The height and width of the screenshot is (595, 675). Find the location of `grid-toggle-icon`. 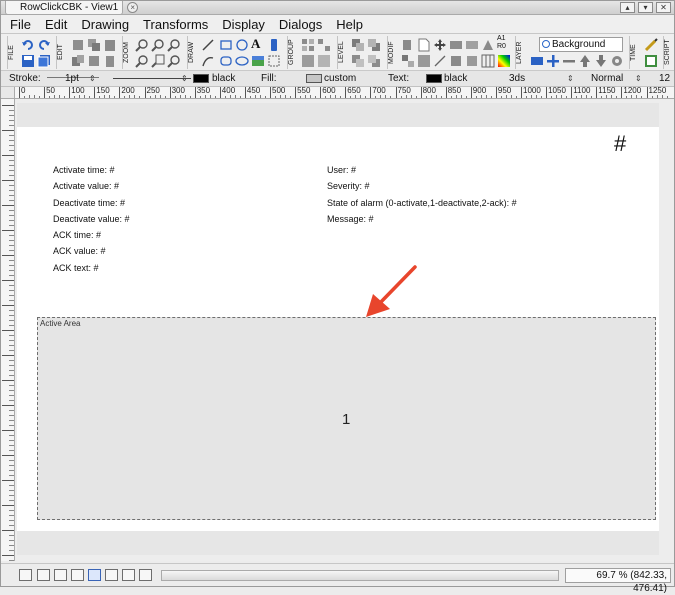

grid-toggle-icon is located at coordinates (77, 575).